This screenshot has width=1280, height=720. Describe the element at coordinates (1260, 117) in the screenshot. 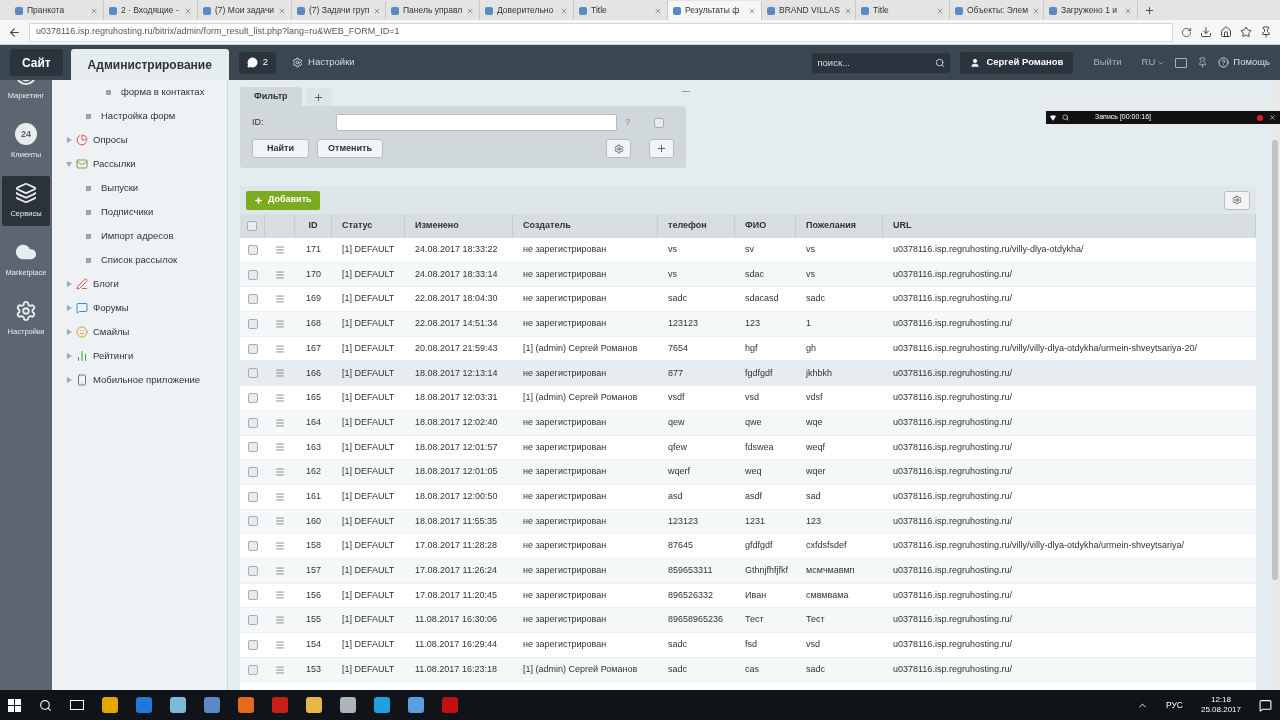

I see `record-icon` at that location.